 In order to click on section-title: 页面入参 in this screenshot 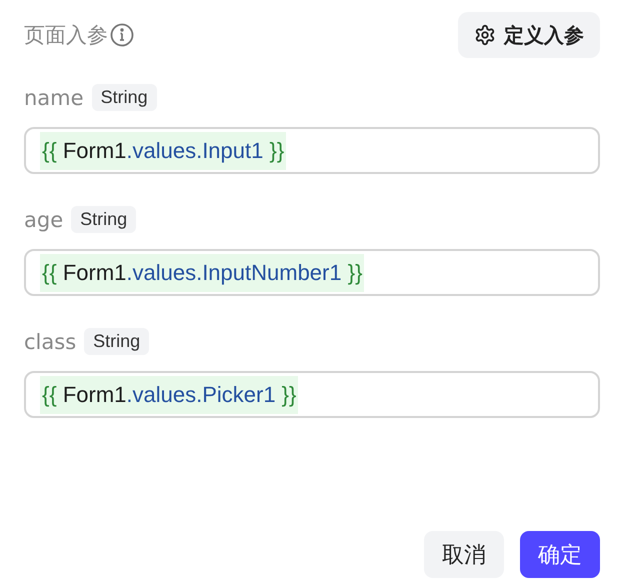, I will do `click(66, 35)`.